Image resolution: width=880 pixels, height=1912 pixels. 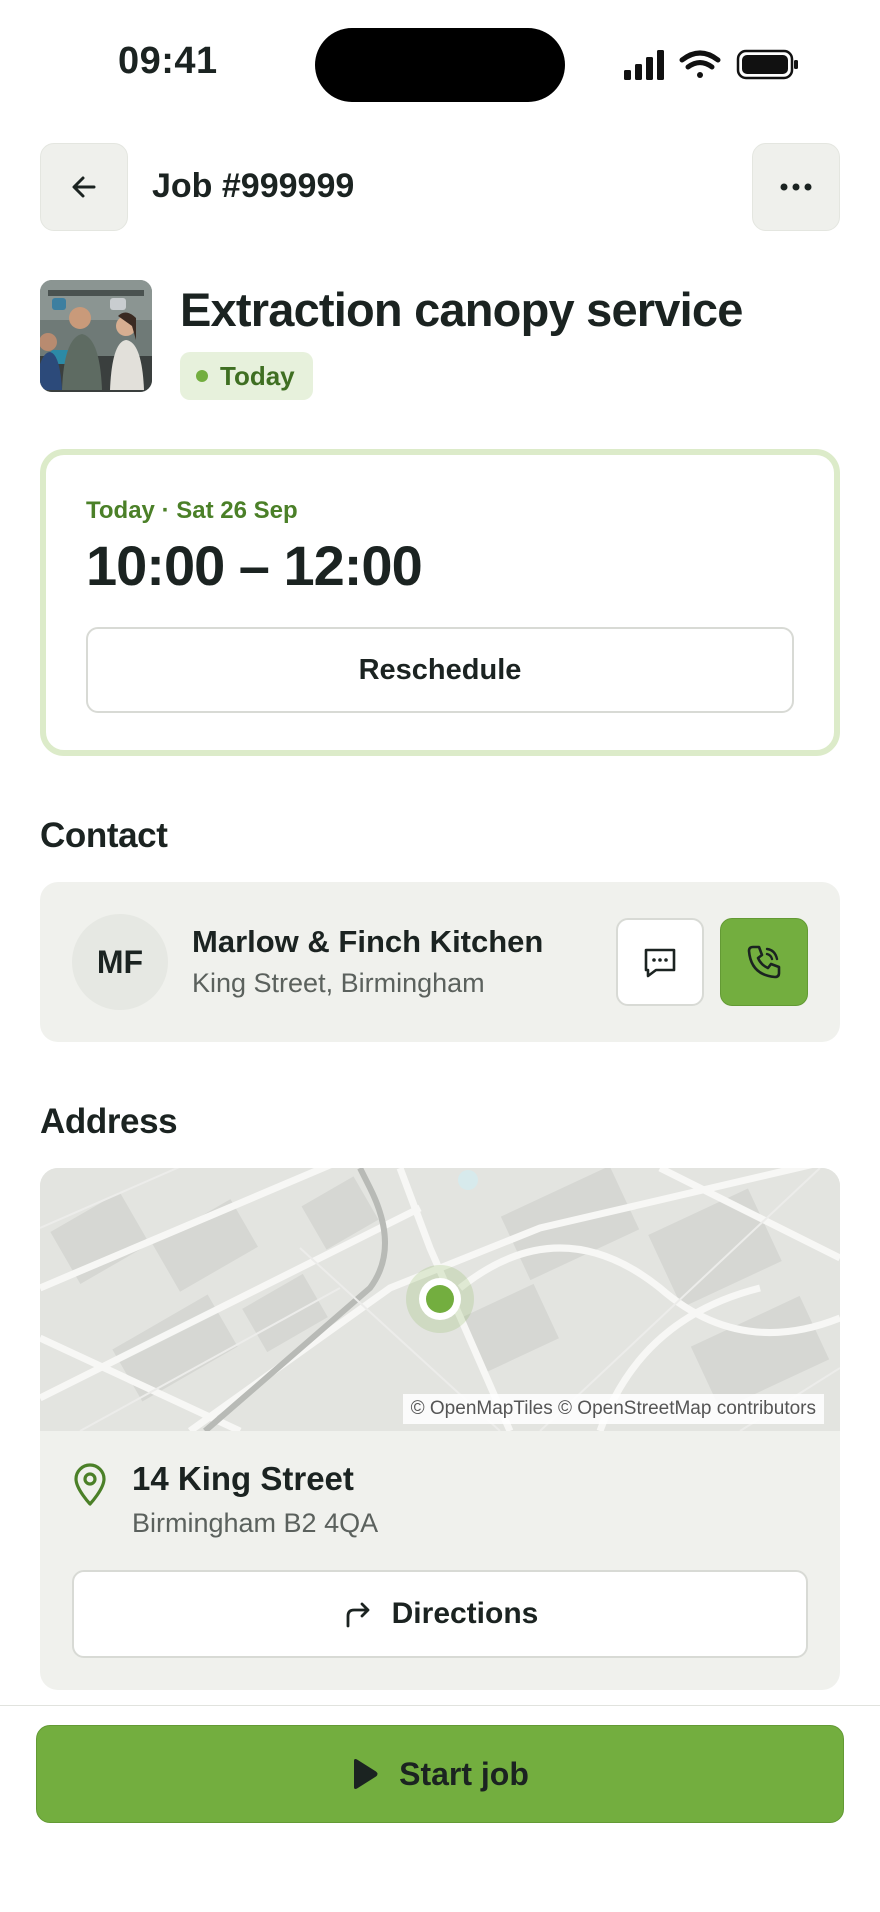 I want to click on directions-button: Directions, so click(x=440, y=1614).